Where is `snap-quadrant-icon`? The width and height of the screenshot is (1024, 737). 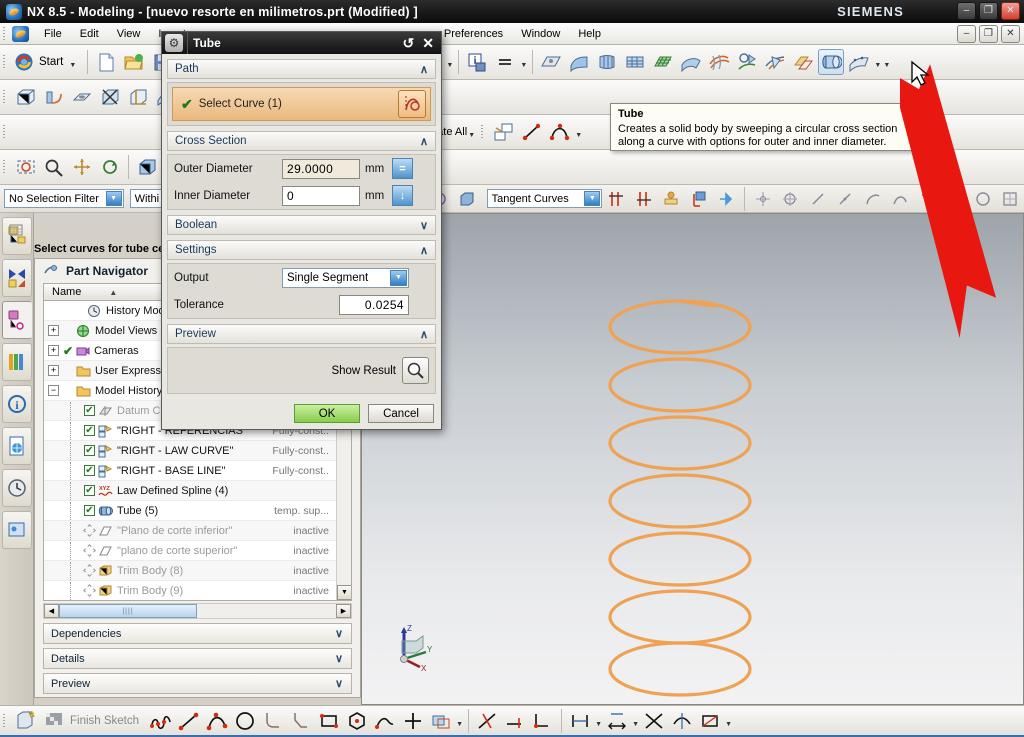 snap-quadrant-icon is located at coordinates (901, 199).